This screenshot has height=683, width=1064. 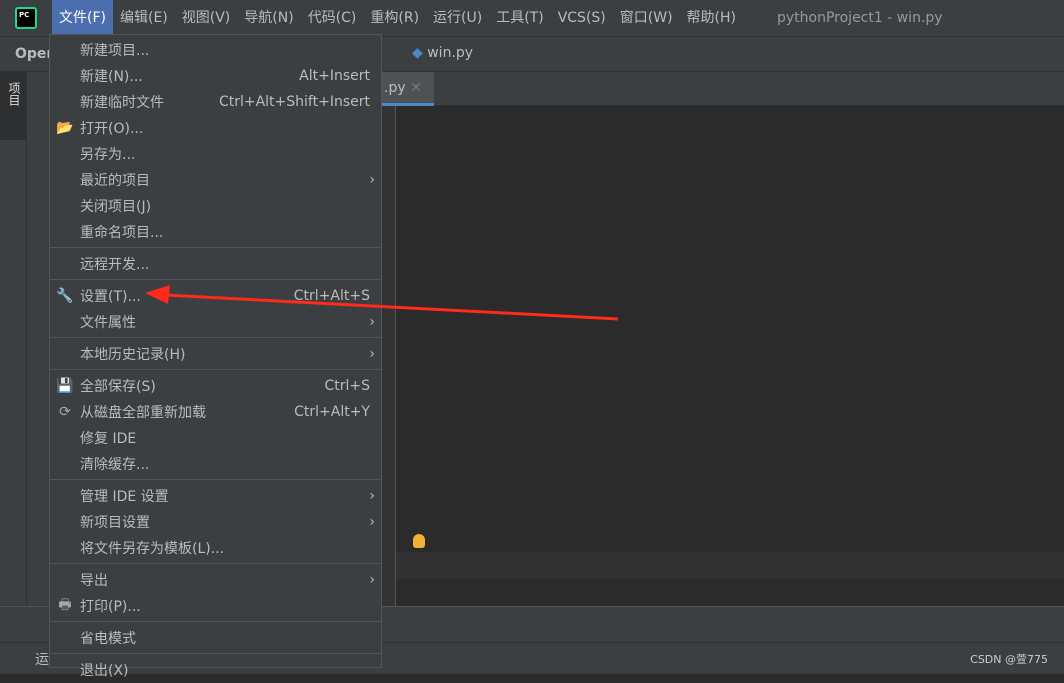 I want to click on file-menu-item: ⟳ 从磁盘全部重新加载 Ctrl+Alt+Y, so click(x=215, y=412).